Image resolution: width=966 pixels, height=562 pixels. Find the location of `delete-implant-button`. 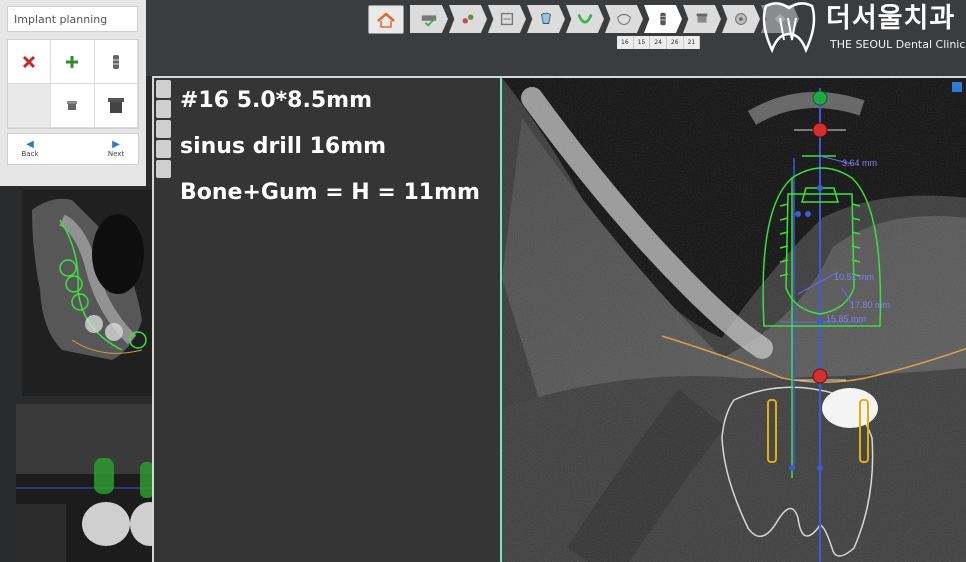

delete-implant-button is located at coordinates (30, 62).